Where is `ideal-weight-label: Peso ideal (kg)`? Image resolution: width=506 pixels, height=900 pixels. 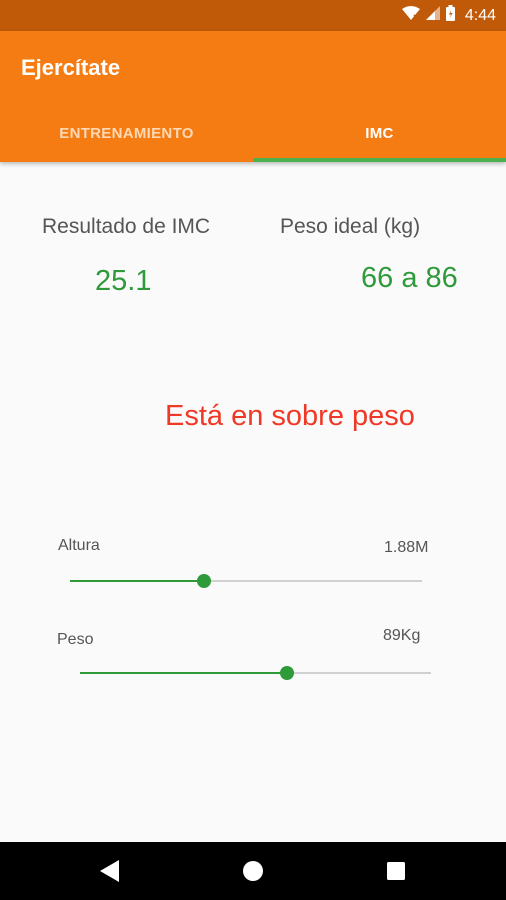 ideal-weight-label: Peso ideal (kg) is located at coordinates (350, 226).